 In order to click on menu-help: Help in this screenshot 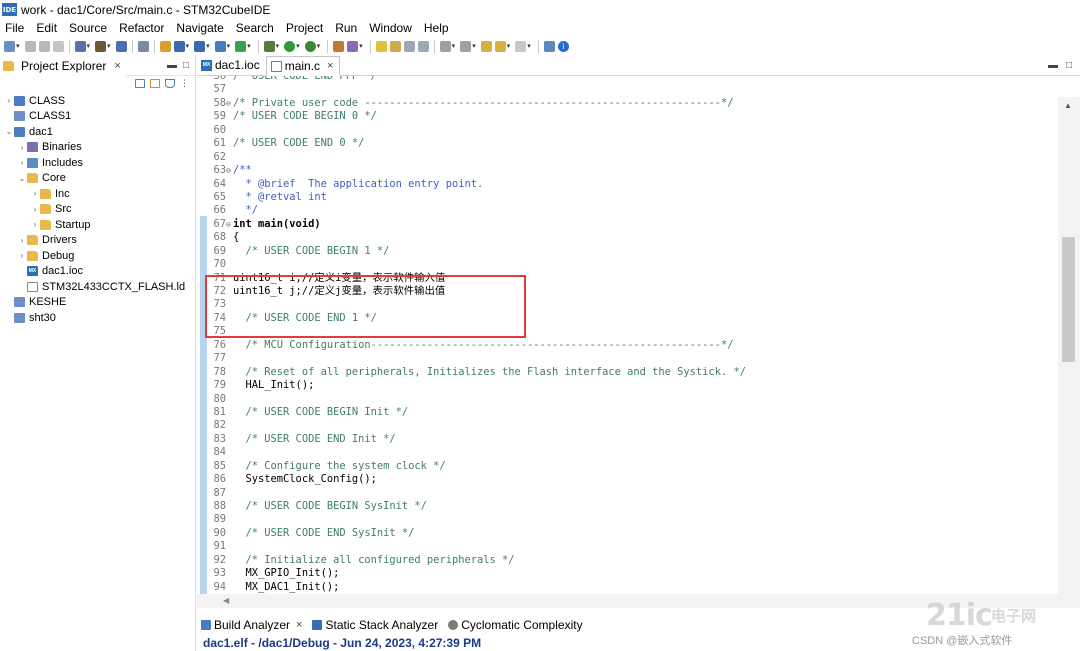, I will do `click(436, 28)`.